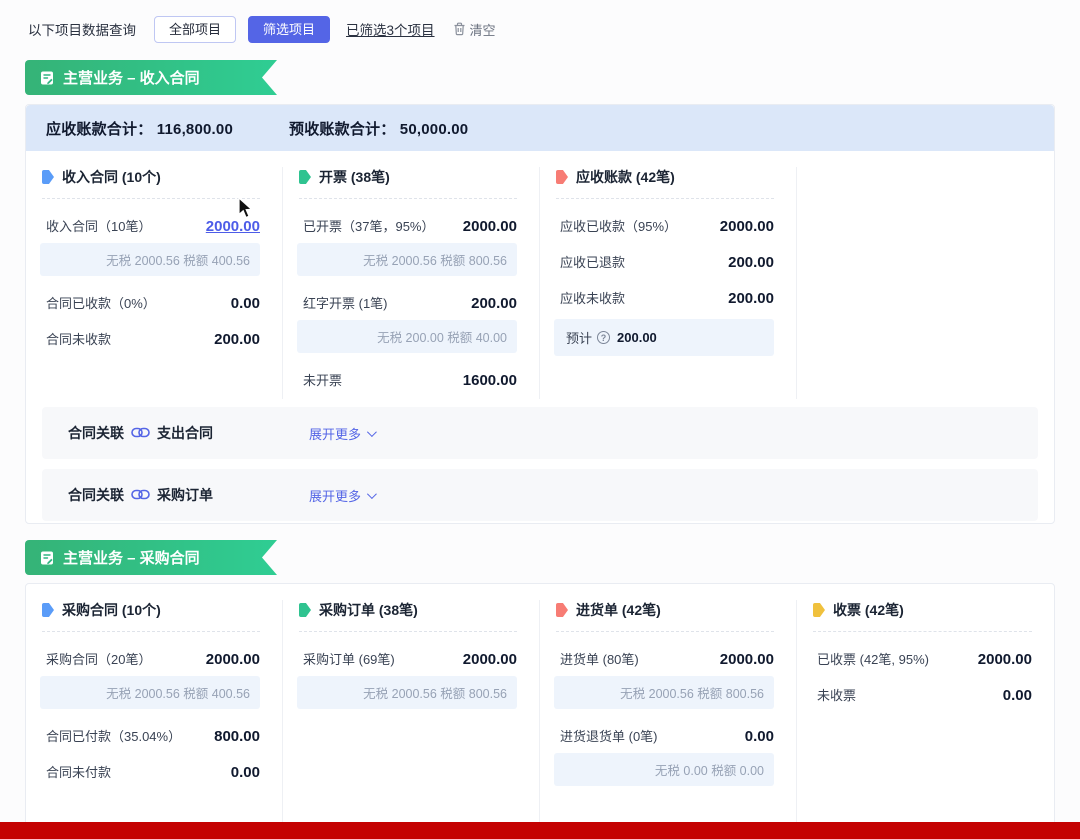 Image resolution: width=1080 pixels, height=839 pixels. I want to click on stat-value-link: 2000.00, so click(233, 226).